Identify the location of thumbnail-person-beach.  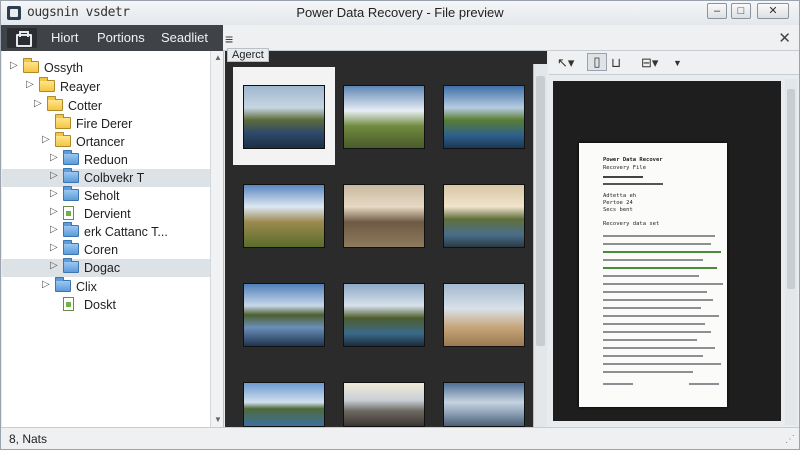
(484, 315).